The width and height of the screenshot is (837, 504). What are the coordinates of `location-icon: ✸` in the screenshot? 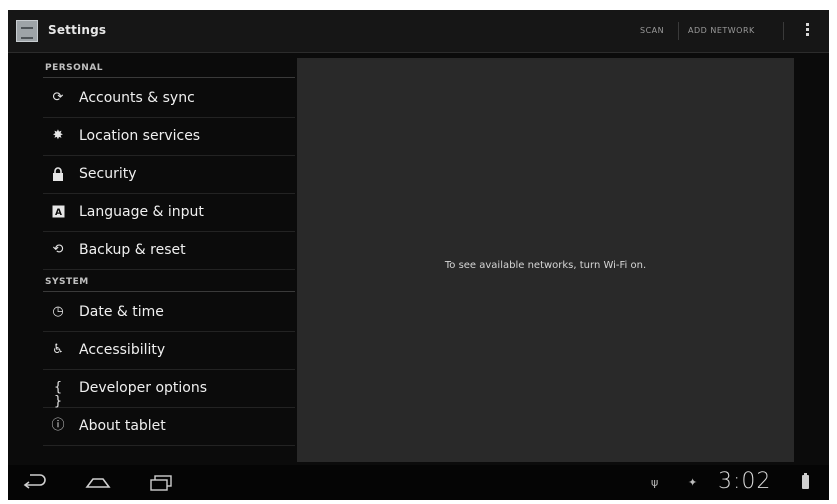 It's located at (58, 135).